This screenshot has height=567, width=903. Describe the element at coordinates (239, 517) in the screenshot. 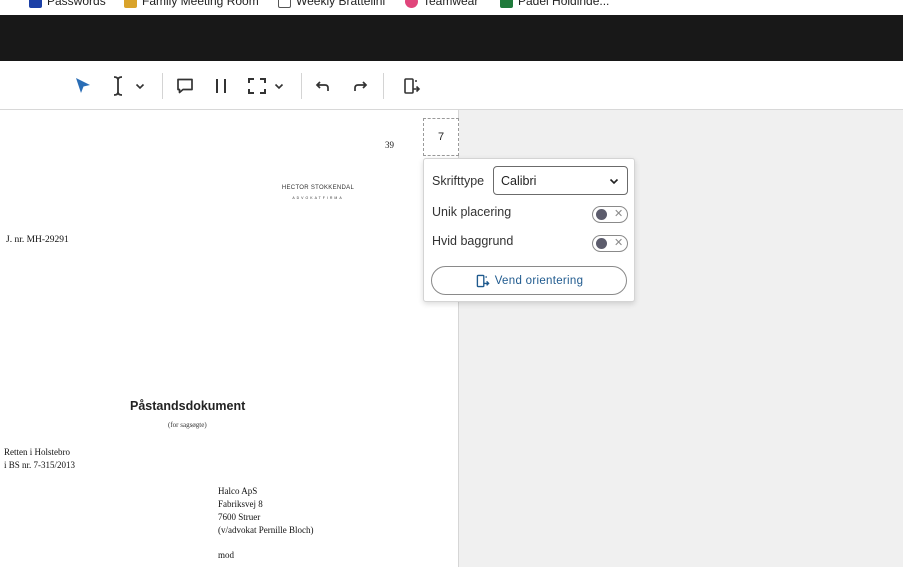

I see `party-line: 7600 Struer` at that location.